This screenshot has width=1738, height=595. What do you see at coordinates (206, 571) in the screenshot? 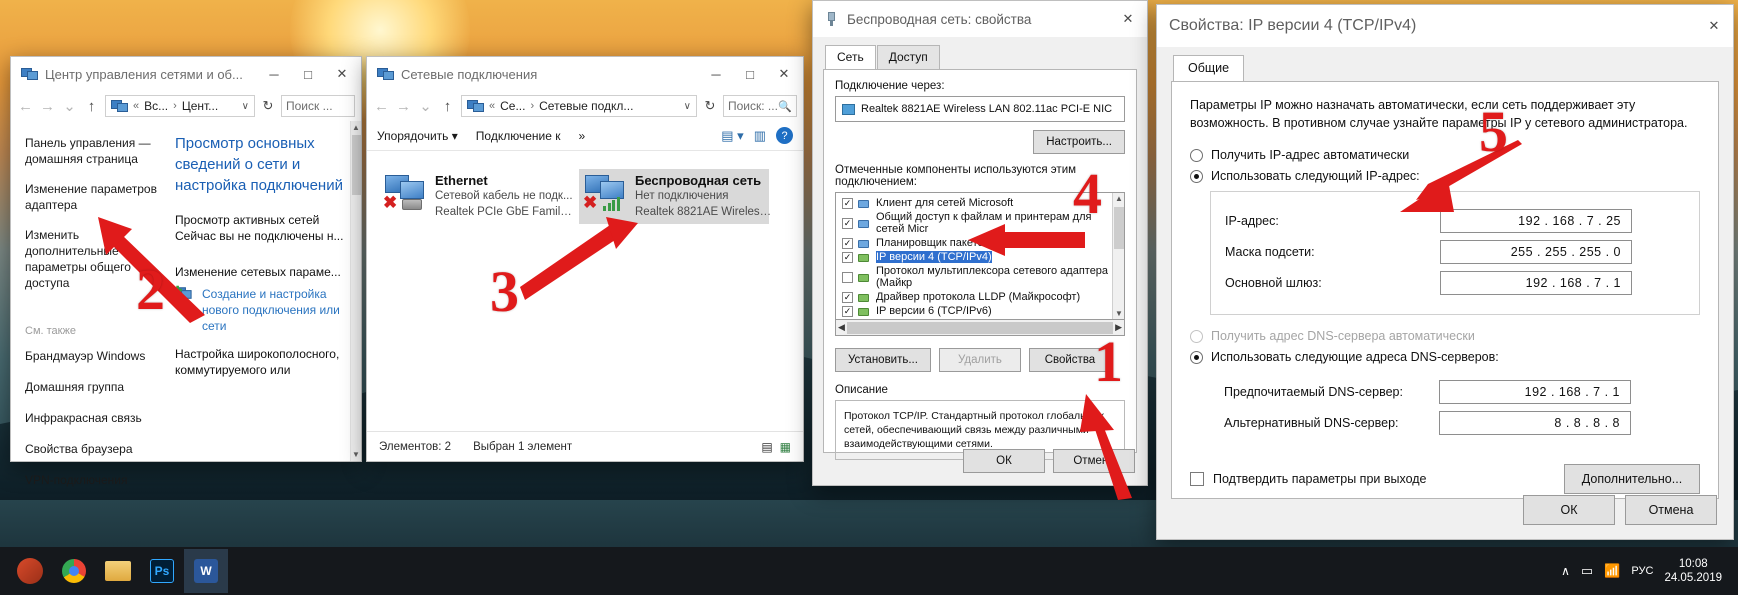
I see `taskbar-word-icon: W` at bounding box center [206, 571].